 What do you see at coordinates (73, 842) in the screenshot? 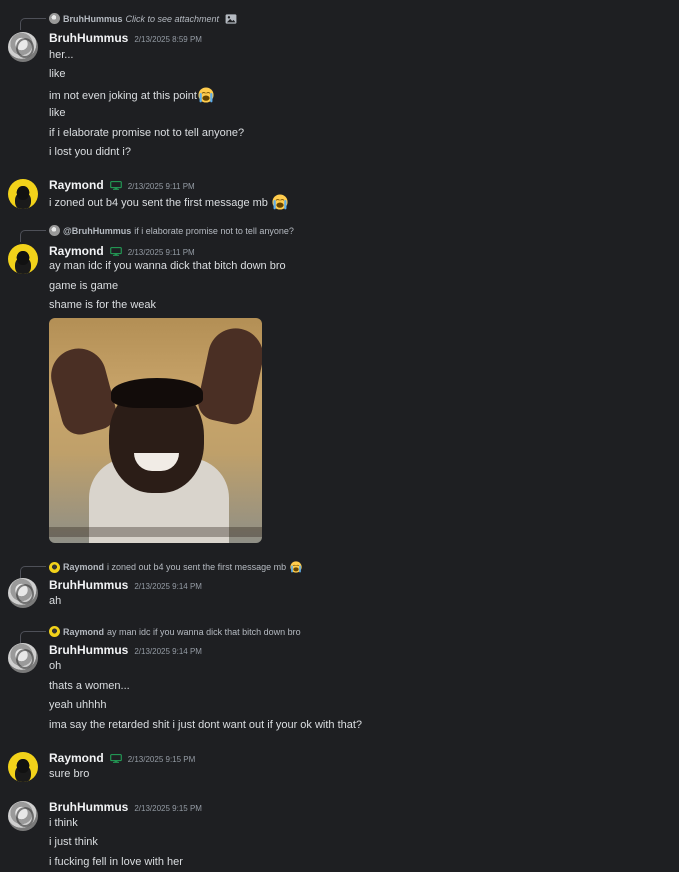
I see `message-text: i just think` at bounding box center [73, 842].